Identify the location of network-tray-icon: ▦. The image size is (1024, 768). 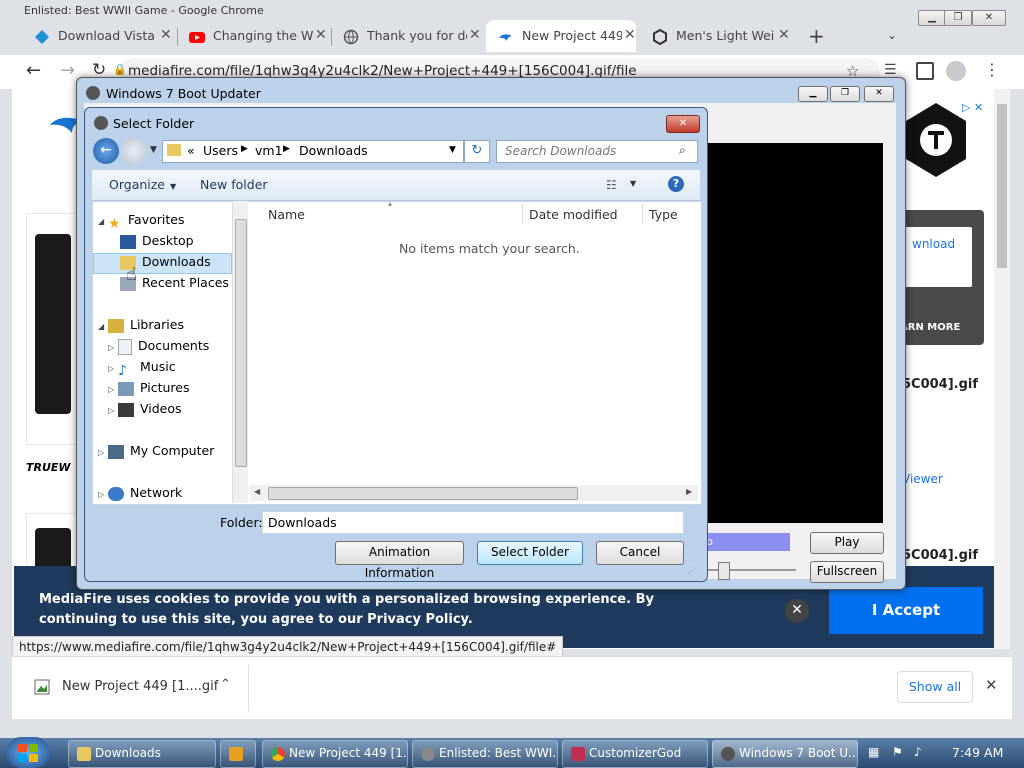
(873, 752).